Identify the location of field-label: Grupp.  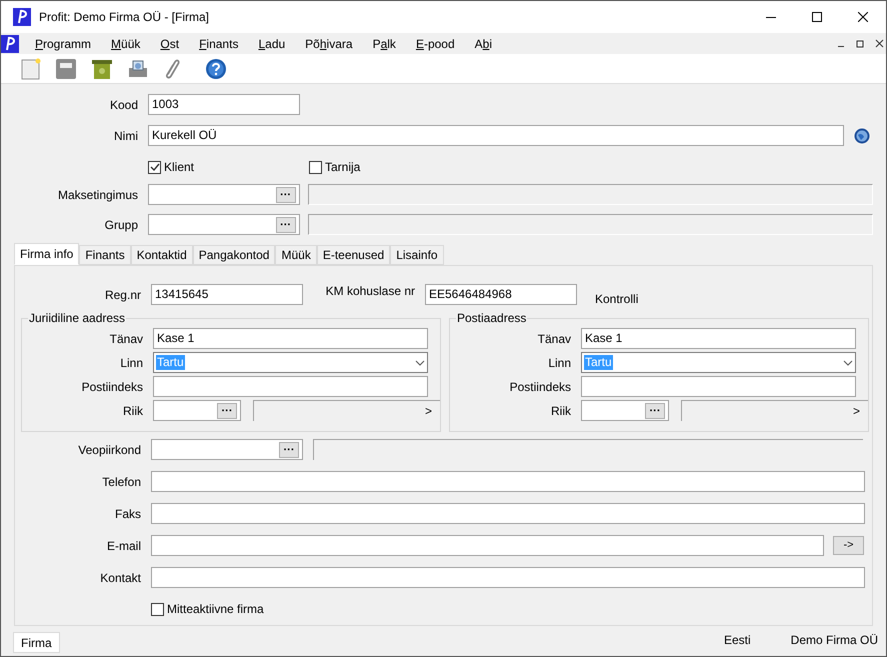
(121, 225).